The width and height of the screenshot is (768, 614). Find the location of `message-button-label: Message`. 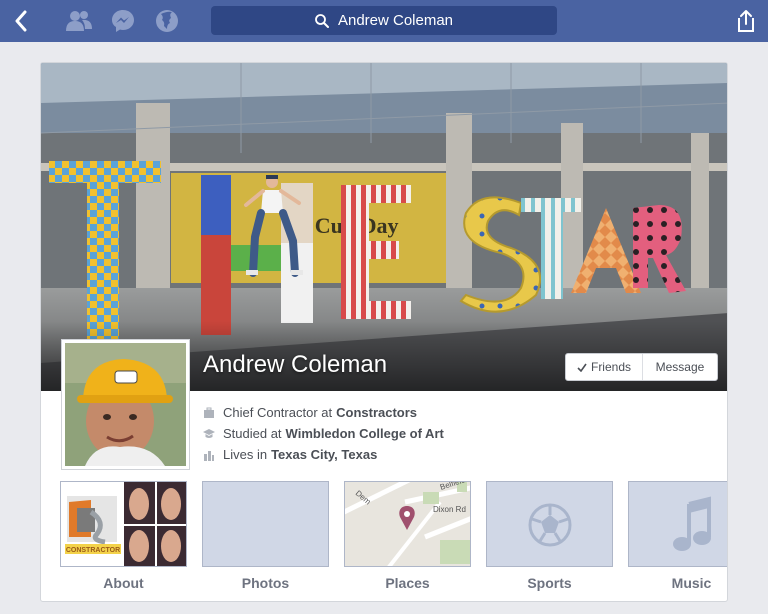

message-button-label: Message is located at coordinates (680, 367).